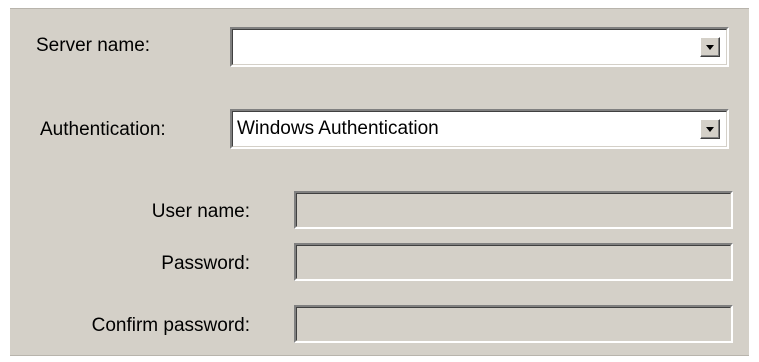  What do you see at coordinates (103, 129) in the screenshot?
I see `authentication-label: Authentication:` at bounding box center [103, 129].